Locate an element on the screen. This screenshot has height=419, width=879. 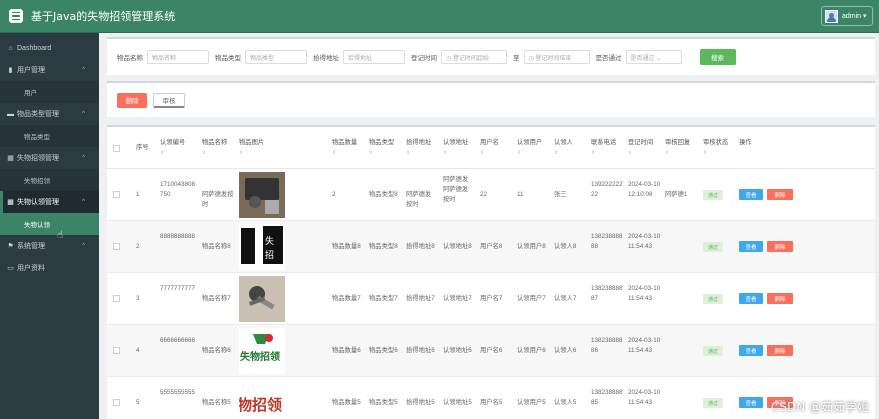
user-menu: admin ▾ is located at coordinates (847, 16).